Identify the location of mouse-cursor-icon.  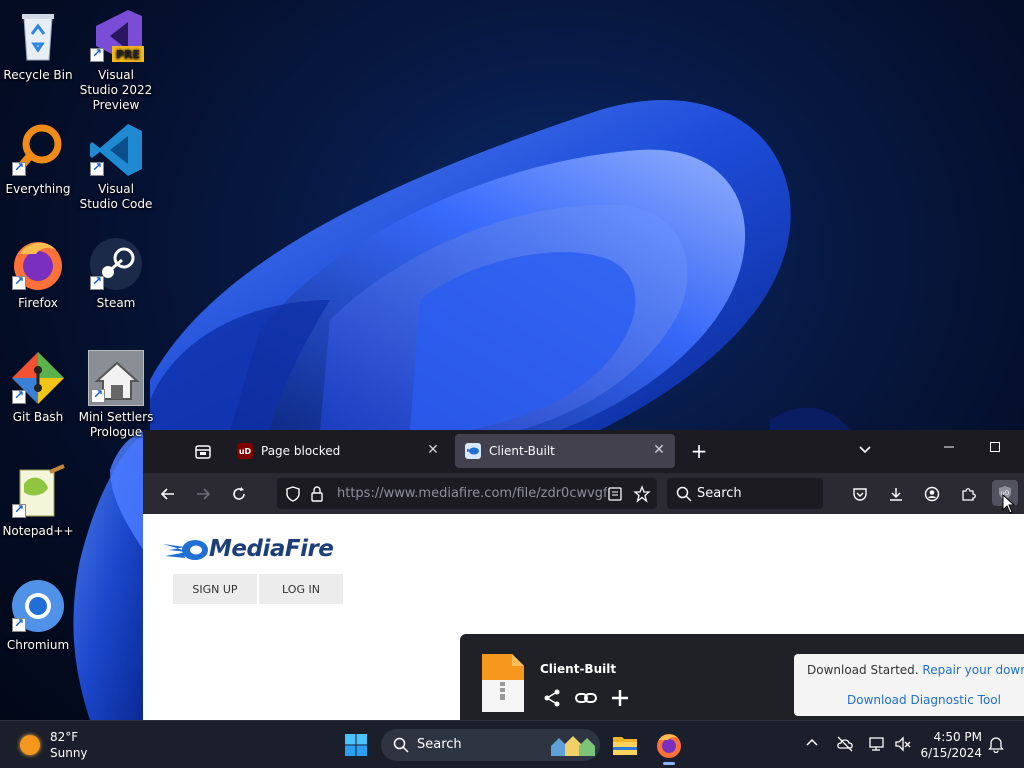
(1009, 504).